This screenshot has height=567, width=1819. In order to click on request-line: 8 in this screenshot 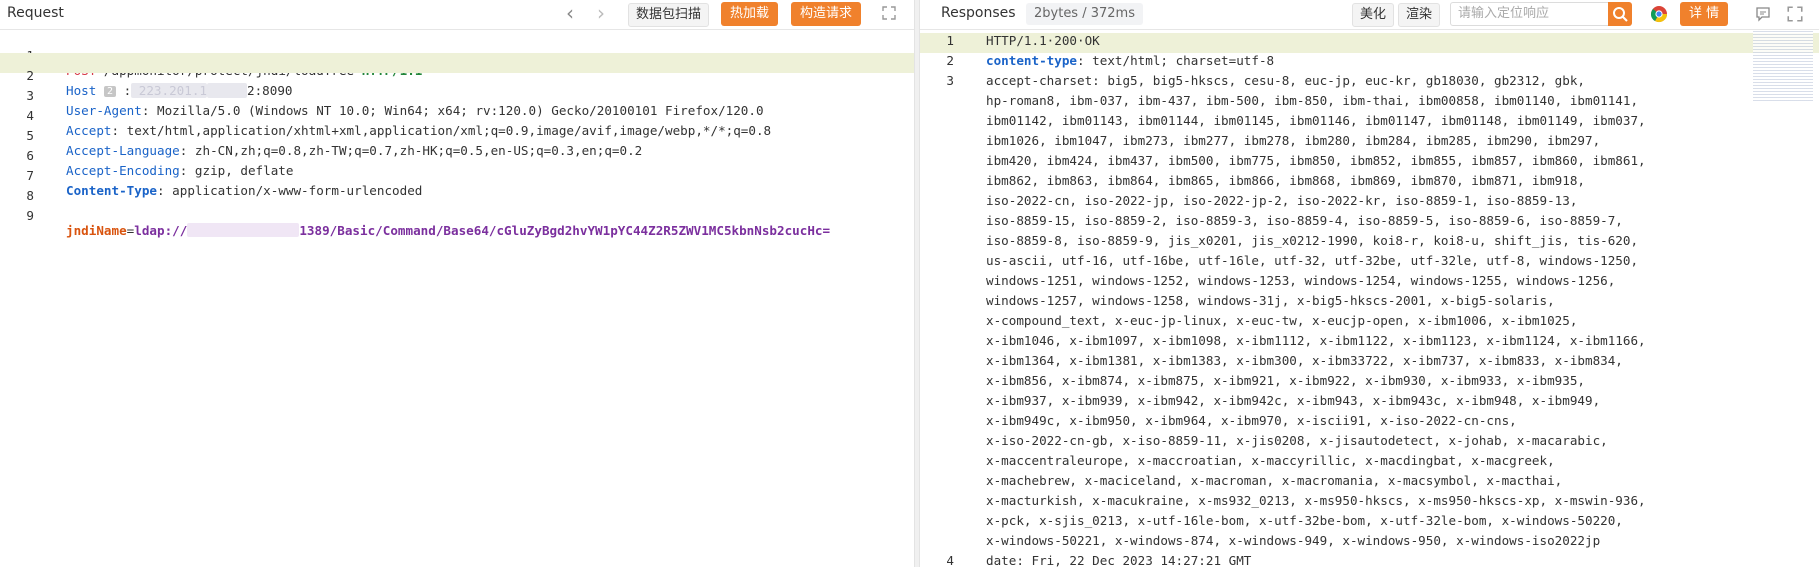, I will do `click(457, 188)`.